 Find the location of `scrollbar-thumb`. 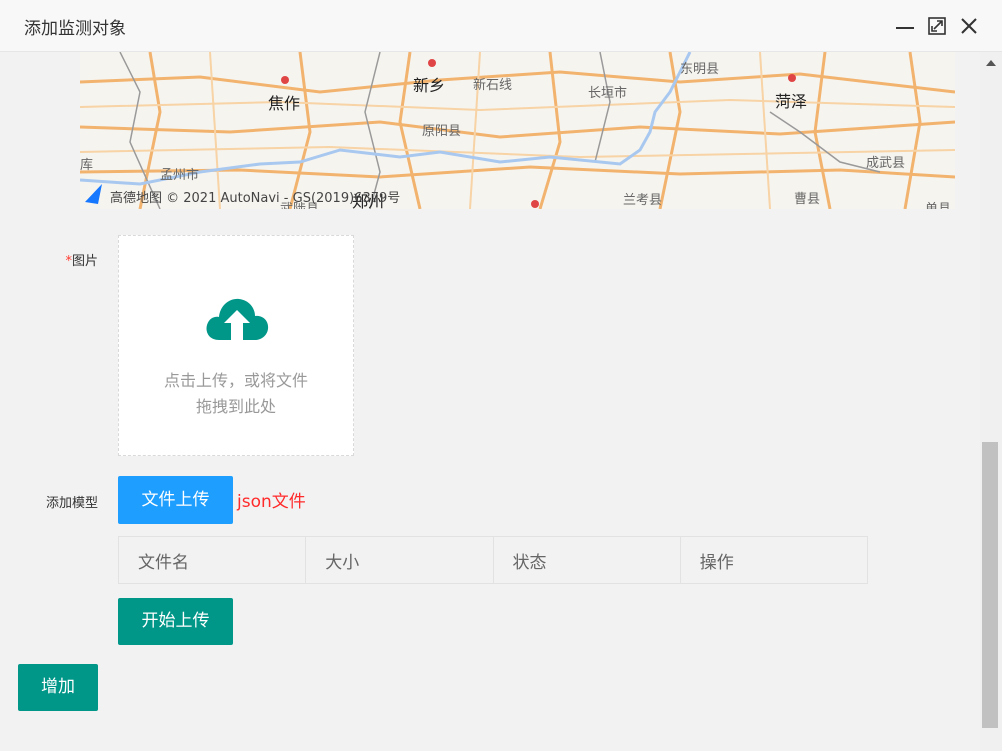

scrollbar-thumb is located at coordinates (990, 585).